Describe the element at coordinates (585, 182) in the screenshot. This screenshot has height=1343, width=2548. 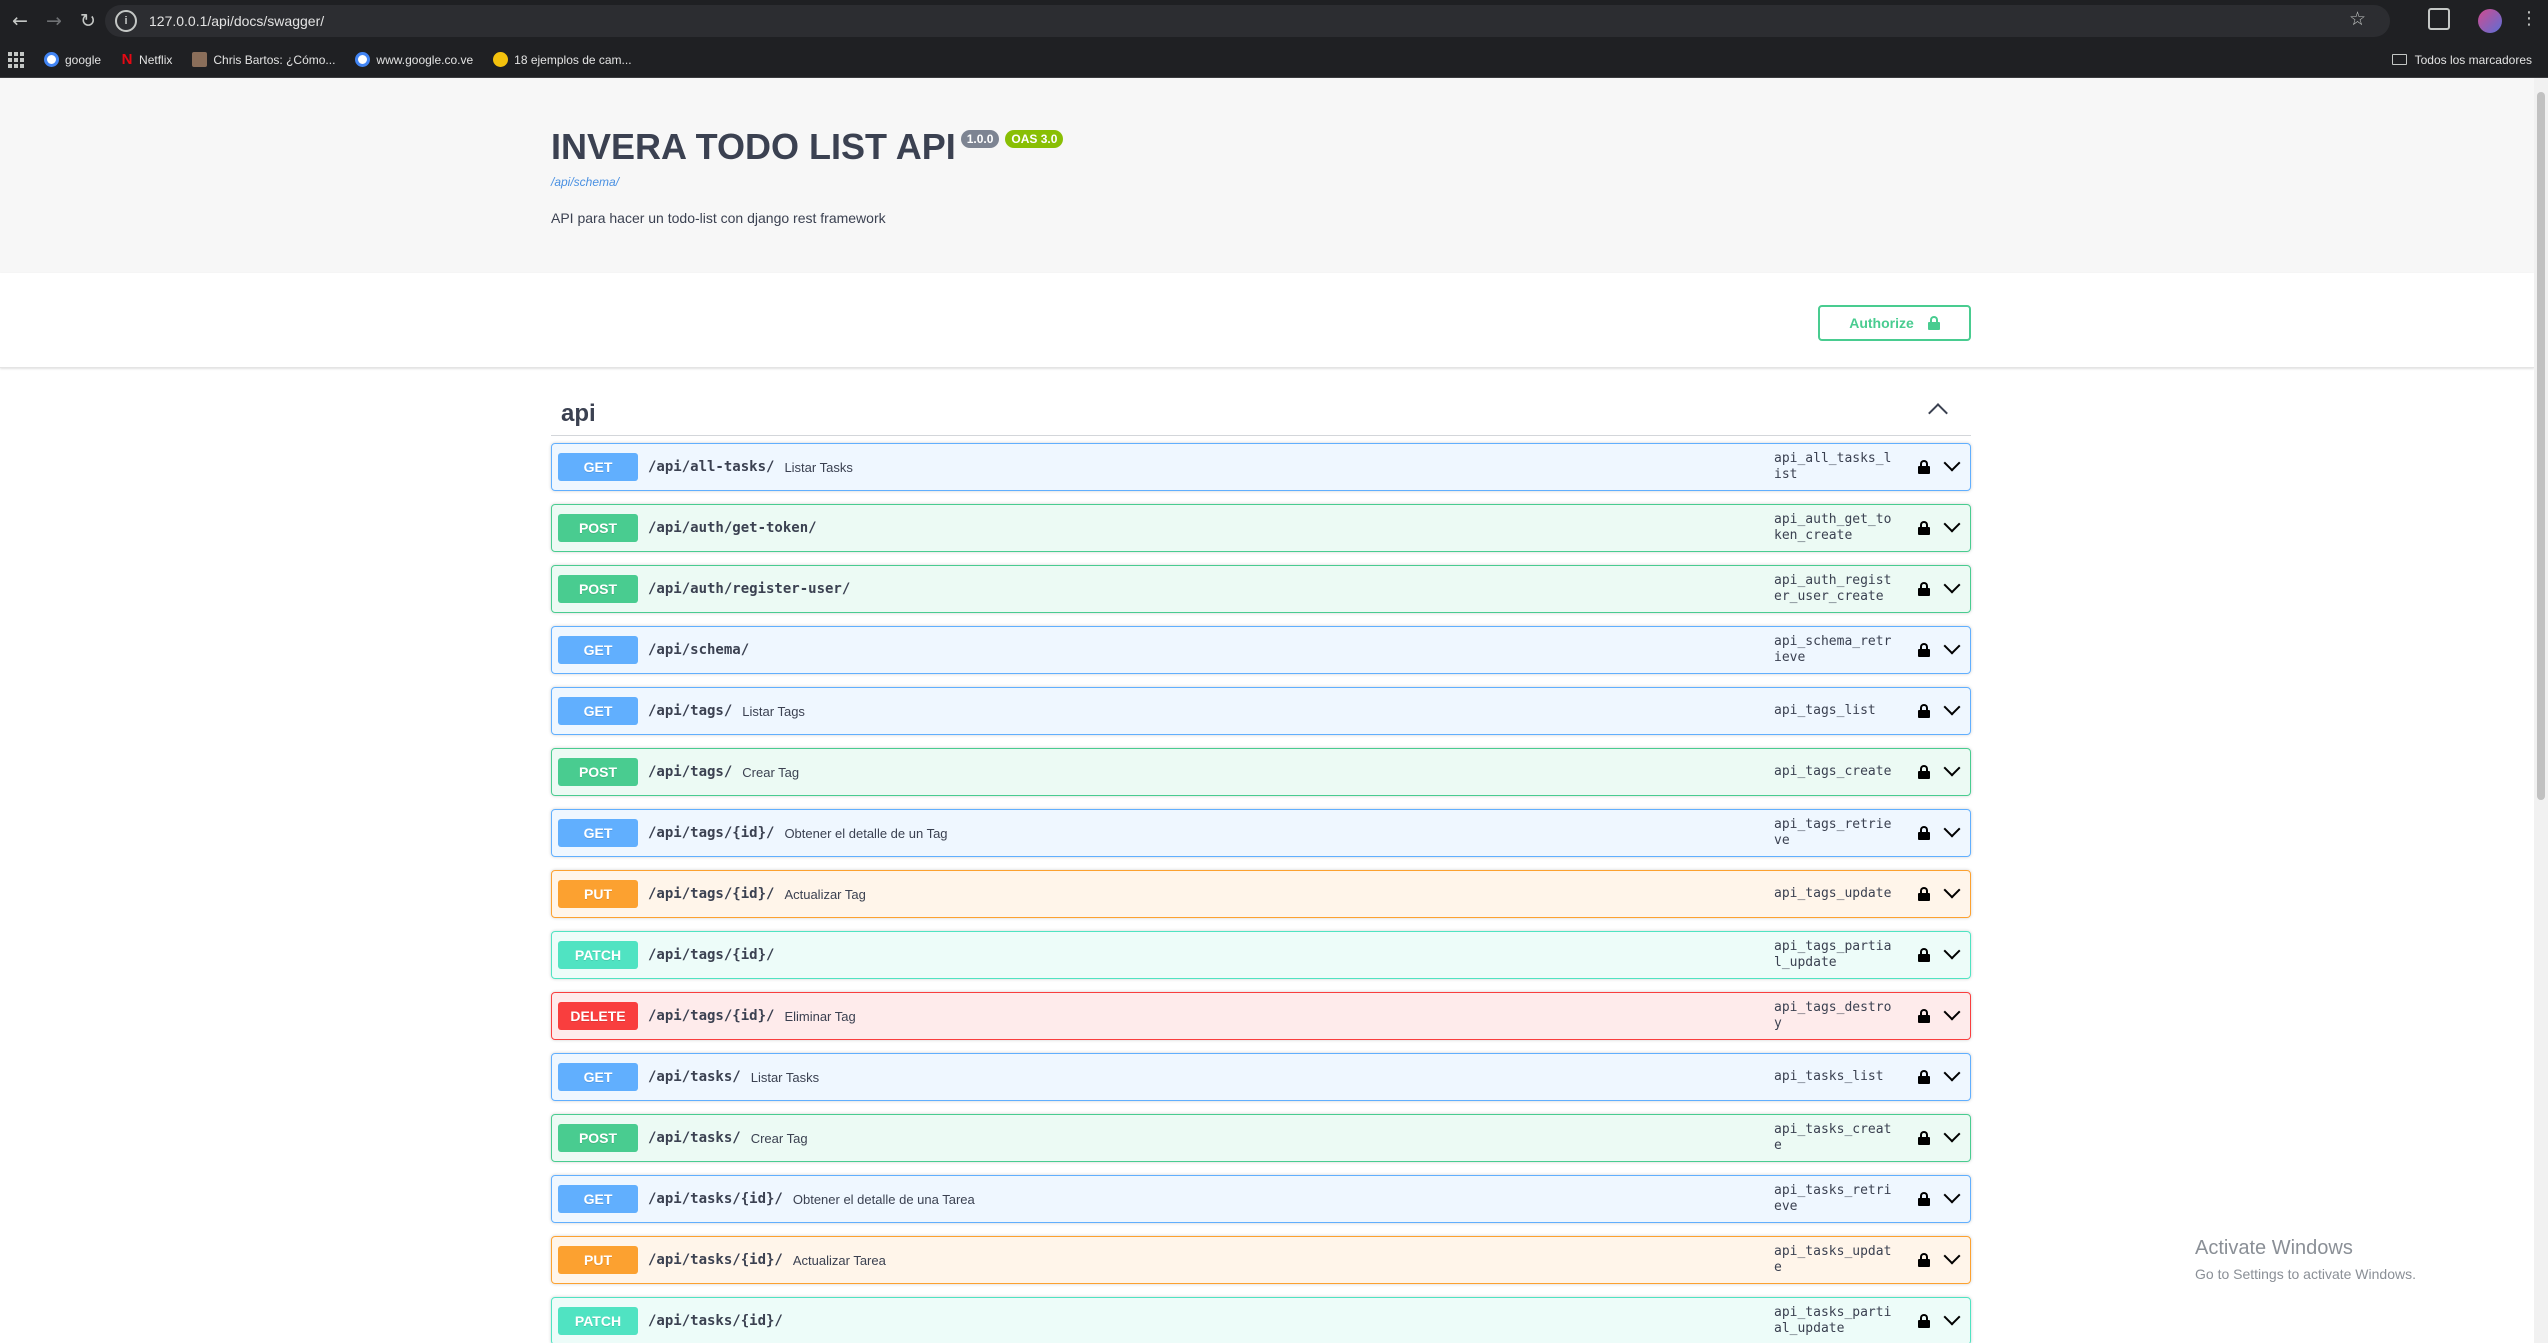
I see `schema-link: /api/schema/` at that location.